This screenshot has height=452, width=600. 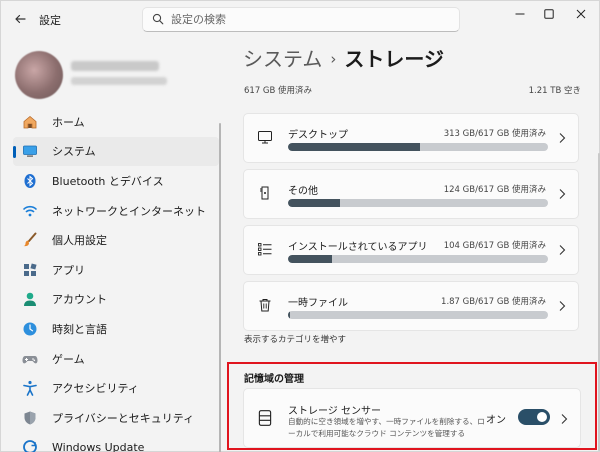 I want to click on back-arrow-icon, so click(x=20, y=19).